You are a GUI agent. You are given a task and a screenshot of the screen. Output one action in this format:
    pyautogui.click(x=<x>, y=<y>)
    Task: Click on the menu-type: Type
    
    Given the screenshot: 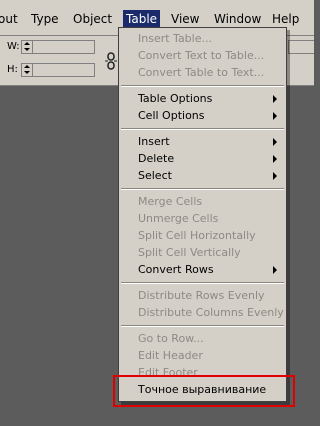 What is the action you would take?
    pyautogui.click(x=45, y=19)
    